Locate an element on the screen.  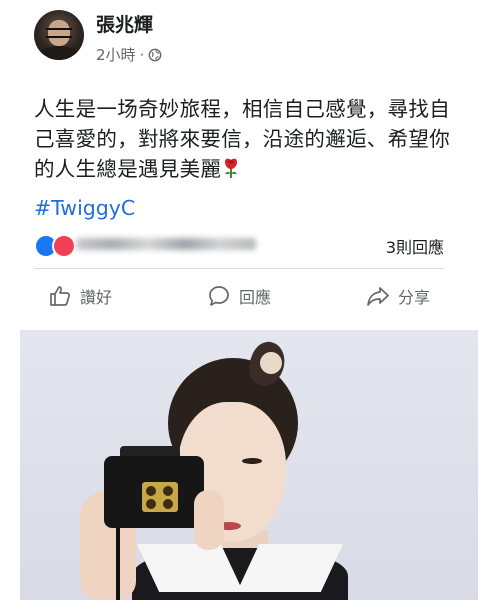
reaction-bar: 3則回應 is located at coordinates (239, 245).